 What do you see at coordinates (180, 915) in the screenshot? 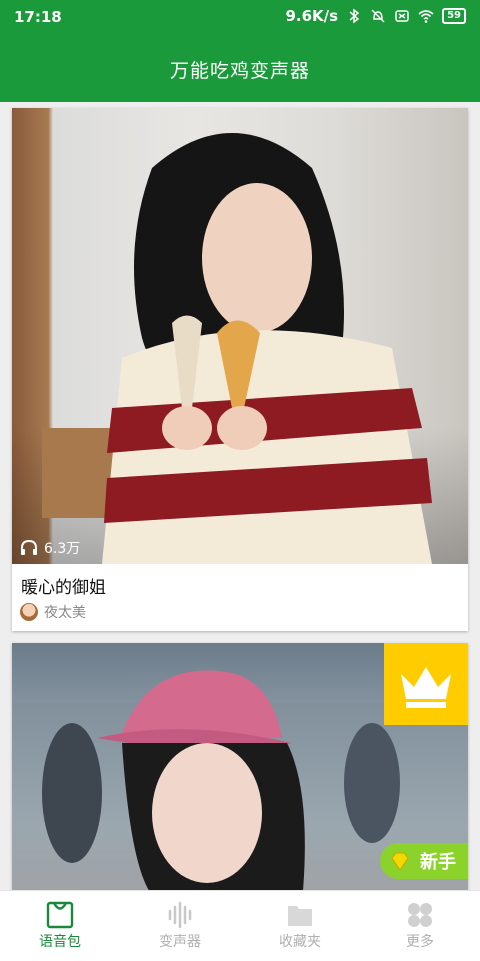
I see `waveform-icon` at bounding box center [180, 915].